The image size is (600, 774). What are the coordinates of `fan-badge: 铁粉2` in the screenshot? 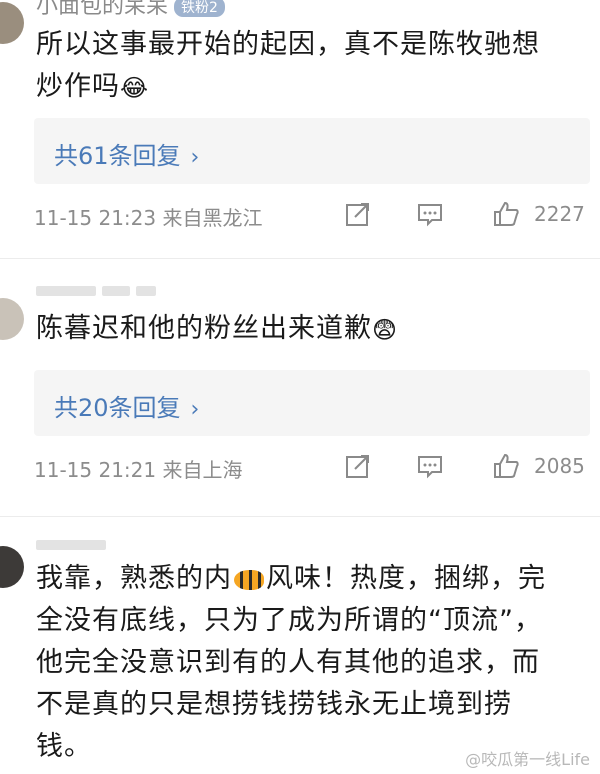 It's located at (199, 8).